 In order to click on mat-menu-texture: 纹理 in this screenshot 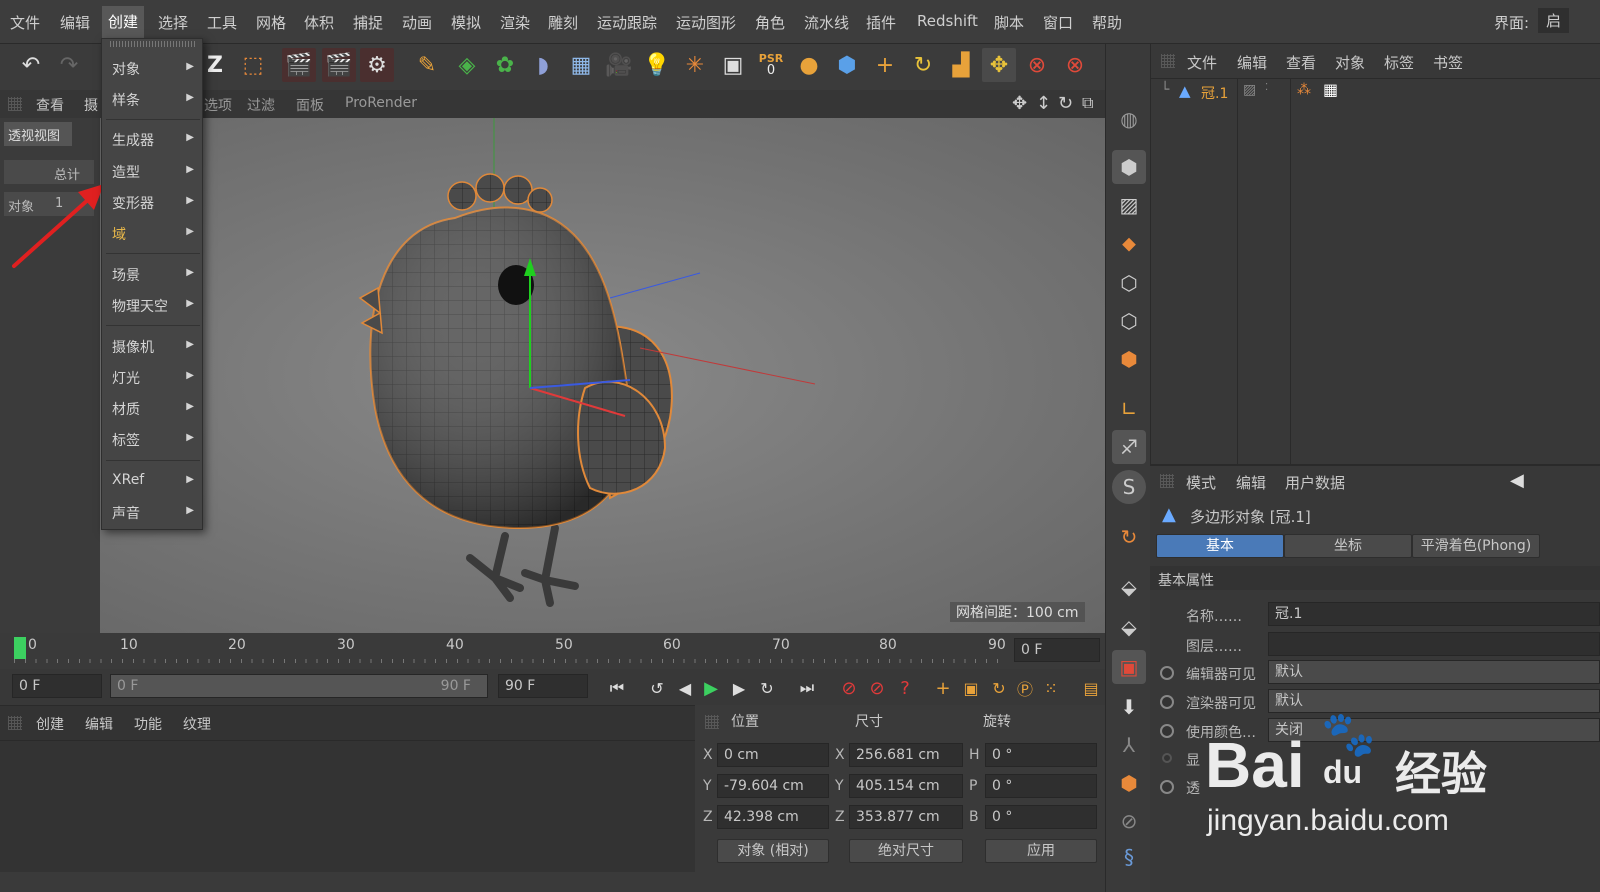, I will do `click(197, 724)`.